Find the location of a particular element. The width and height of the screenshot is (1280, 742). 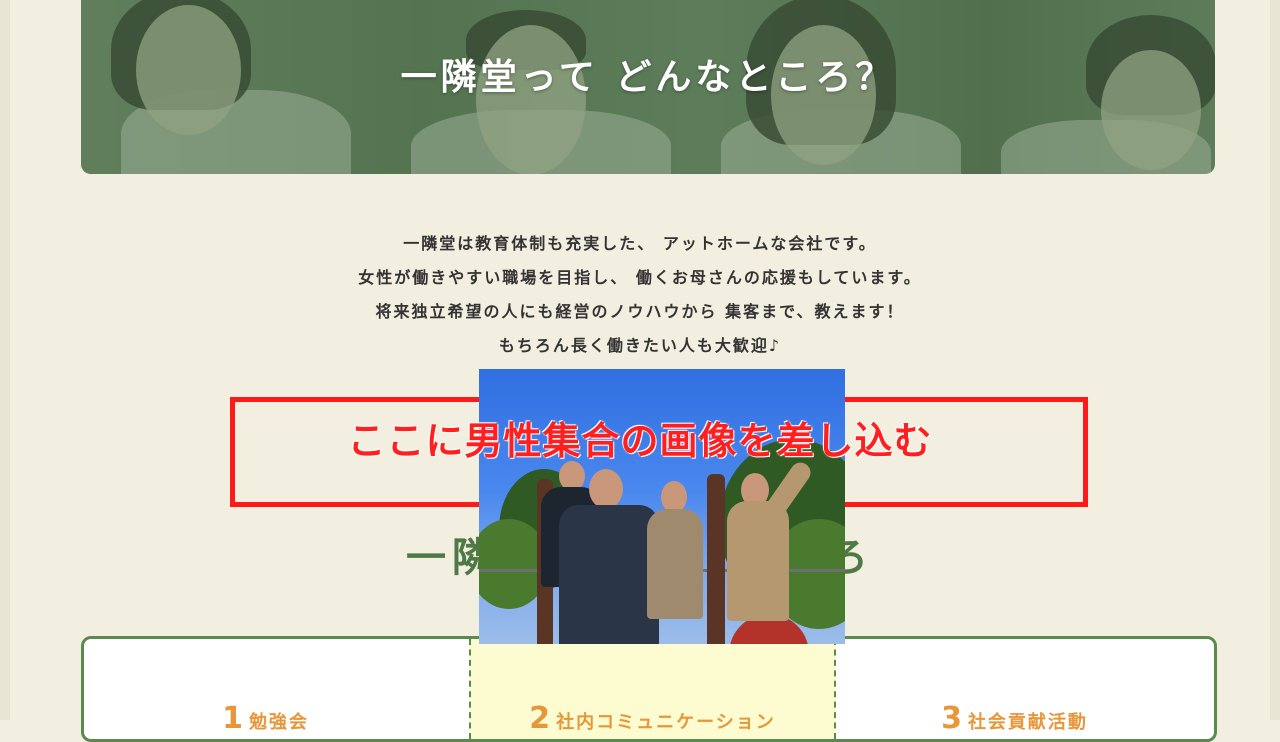

intro-line: 女性が働きやすい職場を目指し、 働くお母さんの応援もしています。 is located at coordinates (640, 277).